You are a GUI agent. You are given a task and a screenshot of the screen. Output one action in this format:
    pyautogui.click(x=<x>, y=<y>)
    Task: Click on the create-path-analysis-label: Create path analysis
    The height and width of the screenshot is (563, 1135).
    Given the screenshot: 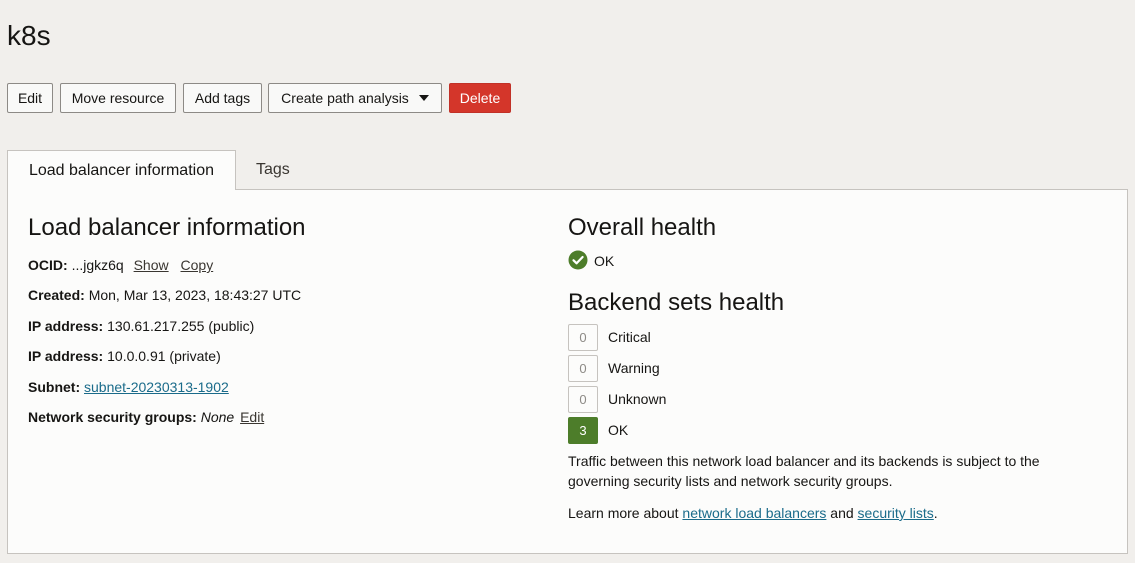 What is the action you would take?
    pyautogui.click(x=345, y=98)
    